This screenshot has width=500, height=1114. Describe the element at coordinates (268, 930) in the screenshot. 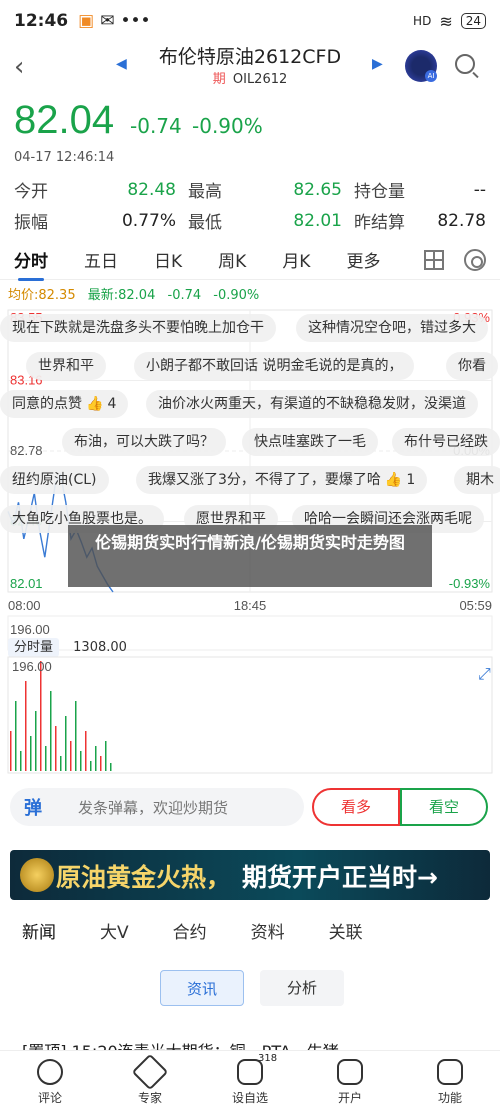

I see `tab-profile: 资料` at that location.